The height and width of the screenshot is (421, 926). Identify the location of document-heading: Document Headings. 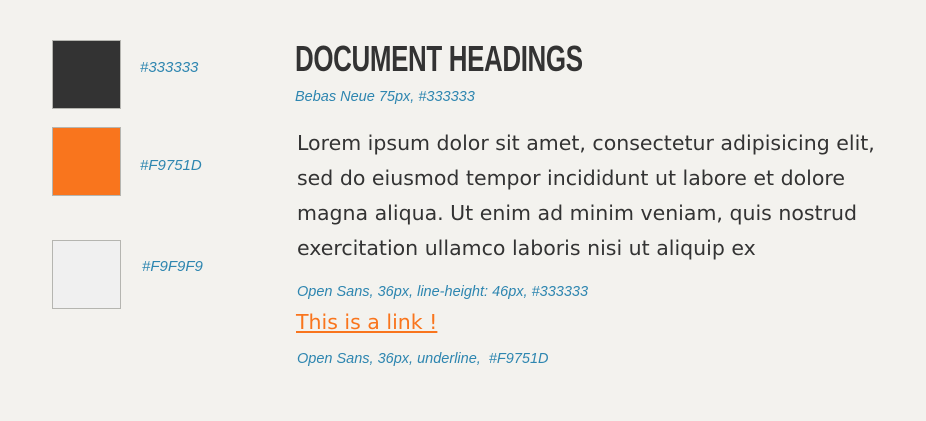
(439, 58).